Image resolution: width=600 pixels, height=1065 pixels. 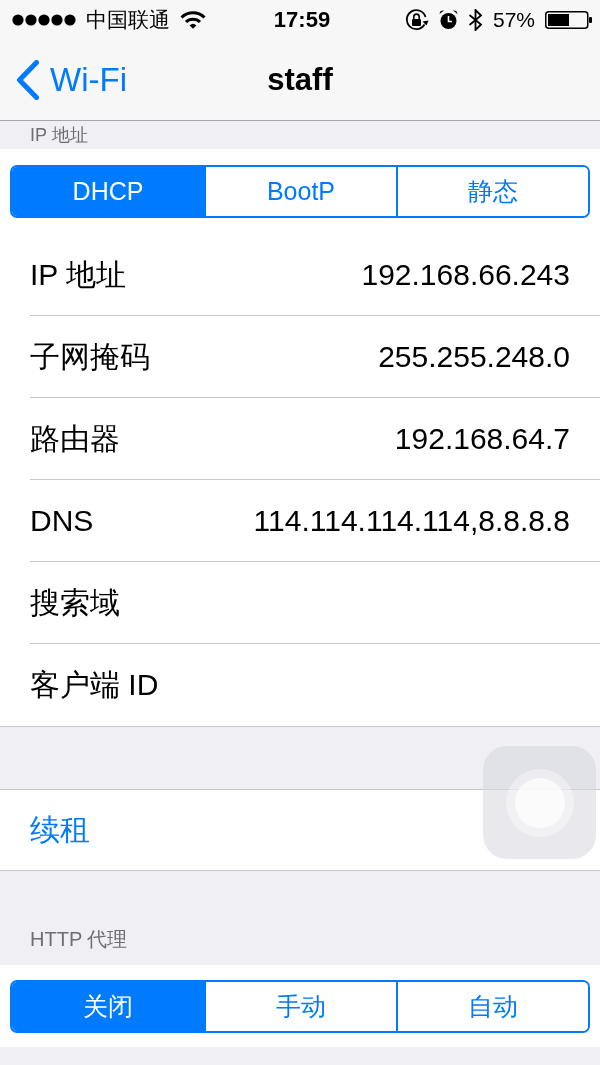 I want to click on field-value: 114.114.114.114,8.8.8.8, so click(x=411, y=520).